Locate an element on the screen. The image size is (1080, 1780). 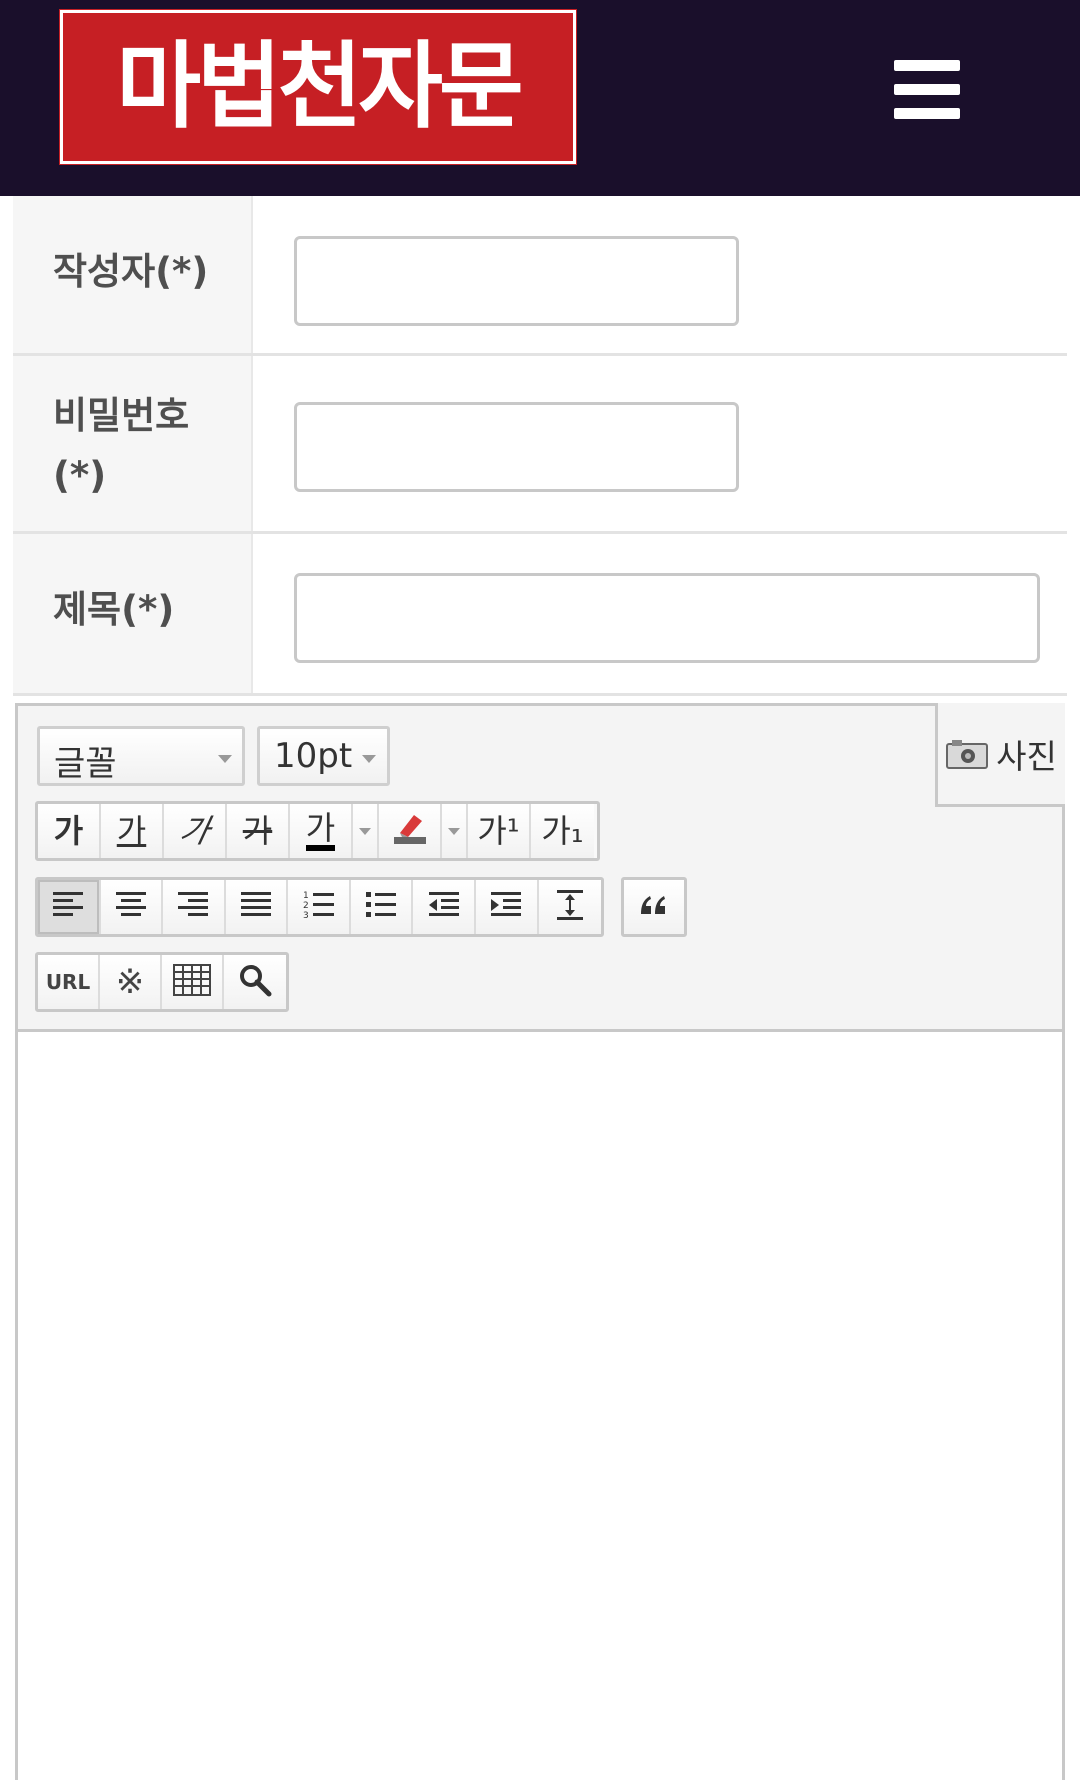
special-char-button: ※ is located at coordinates (131, 982).